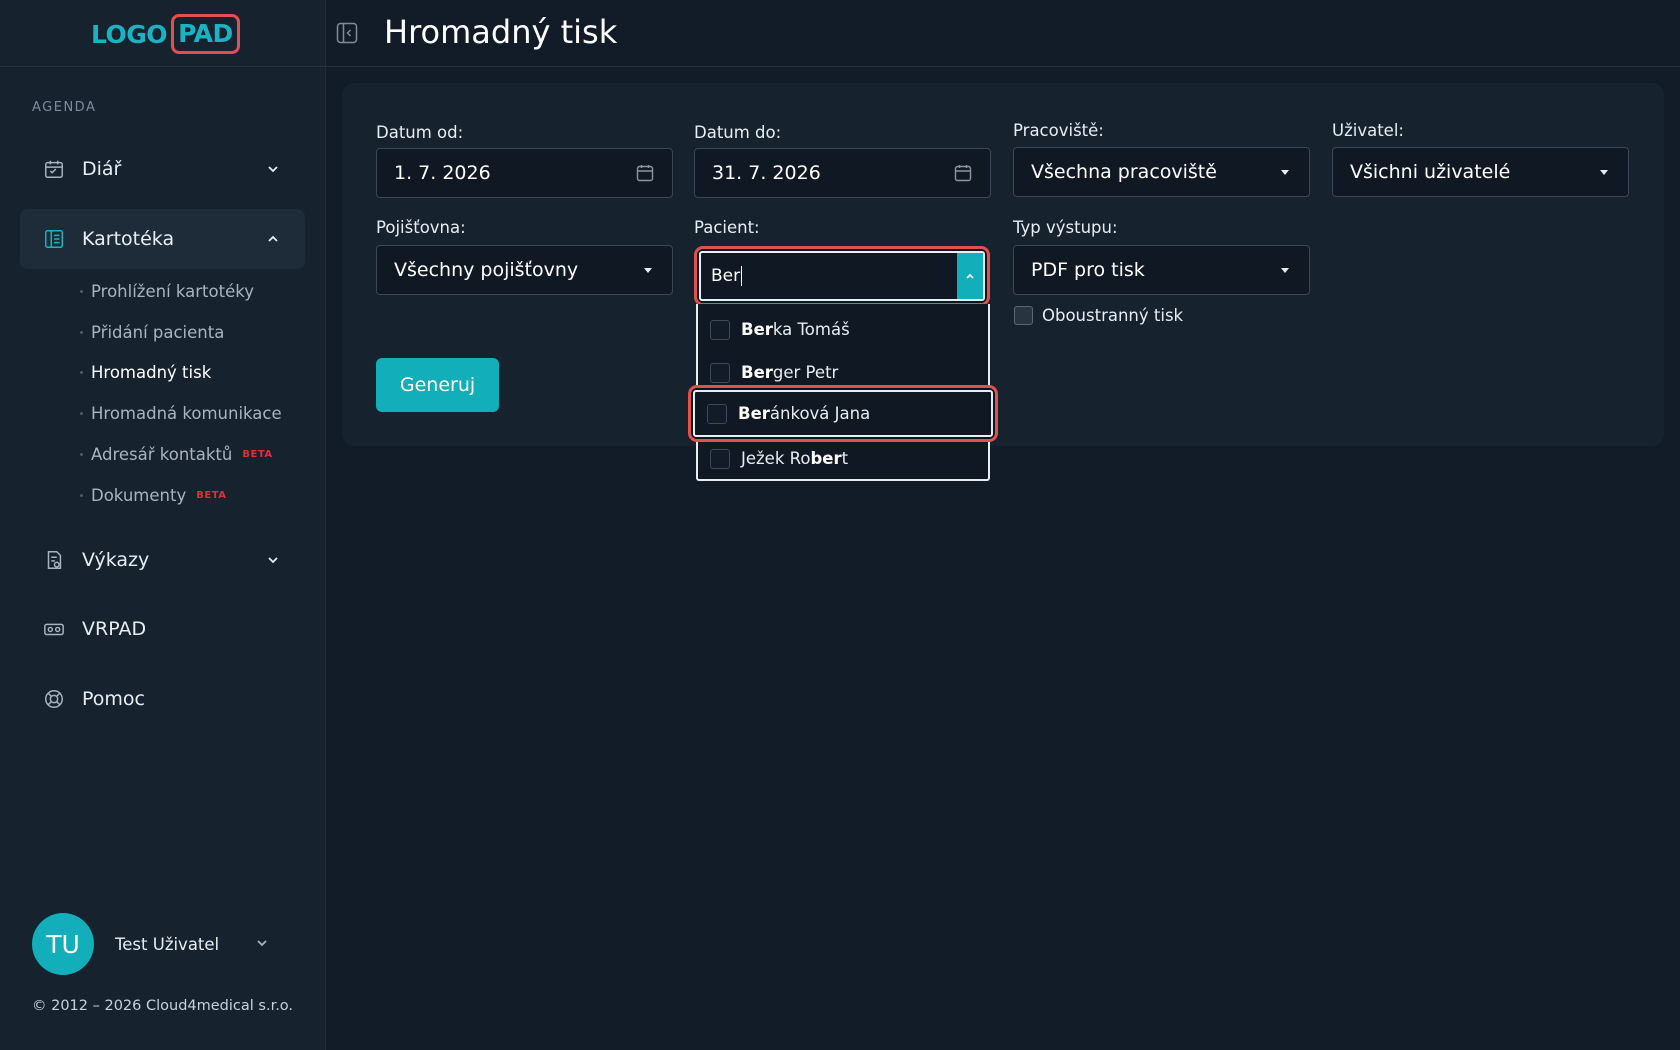 The width and height of the screenshot is (1680, 1050). Describe the element at coordinates (113, 699) in the screenshot. I see `sidebar-item-label: Pomoc` at that location.